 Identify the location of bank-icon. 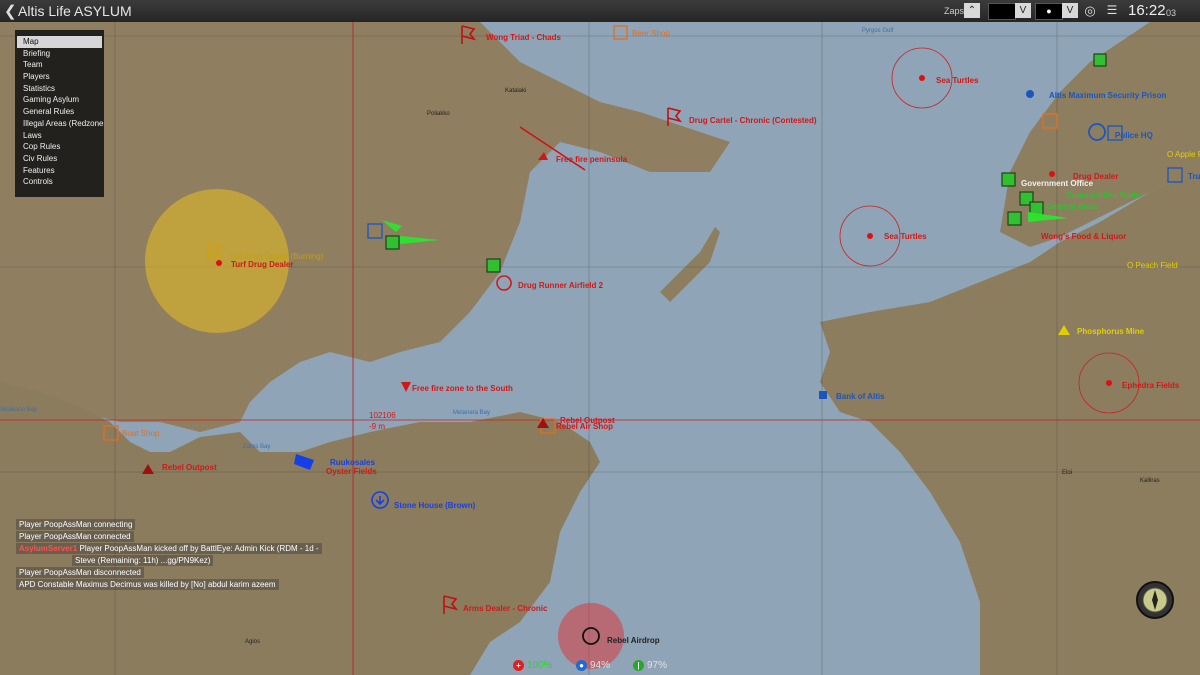
(823, 395).